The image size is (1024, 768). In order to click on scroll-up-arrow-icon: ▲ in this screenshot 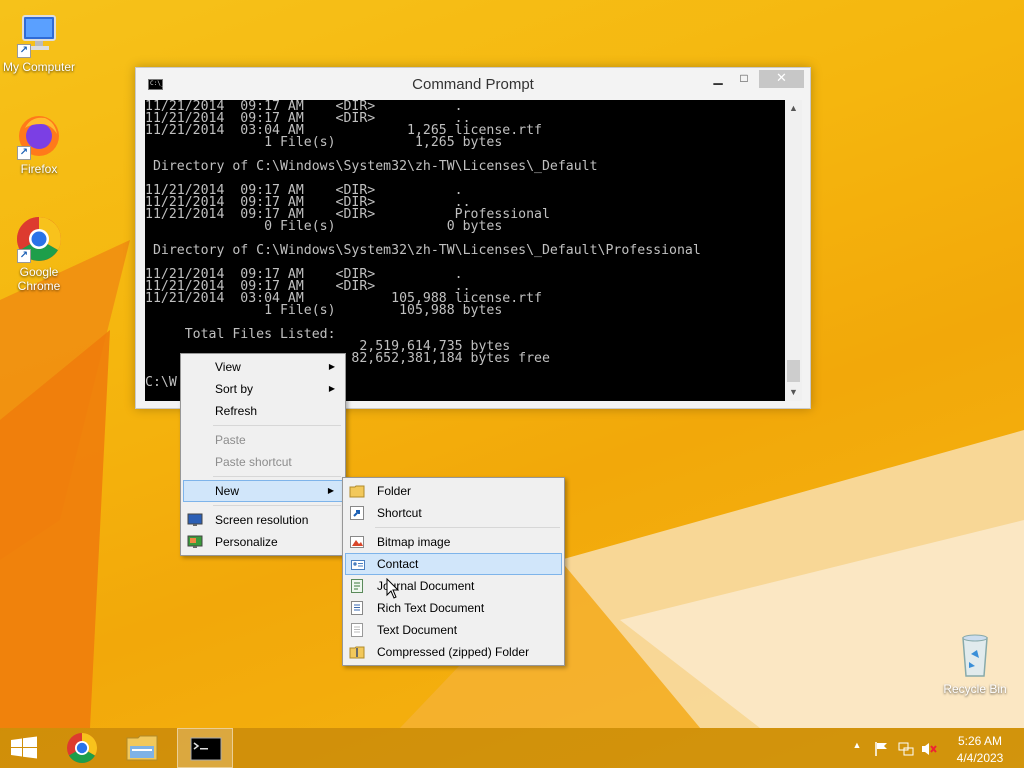, I will do `click(793, 108)`.